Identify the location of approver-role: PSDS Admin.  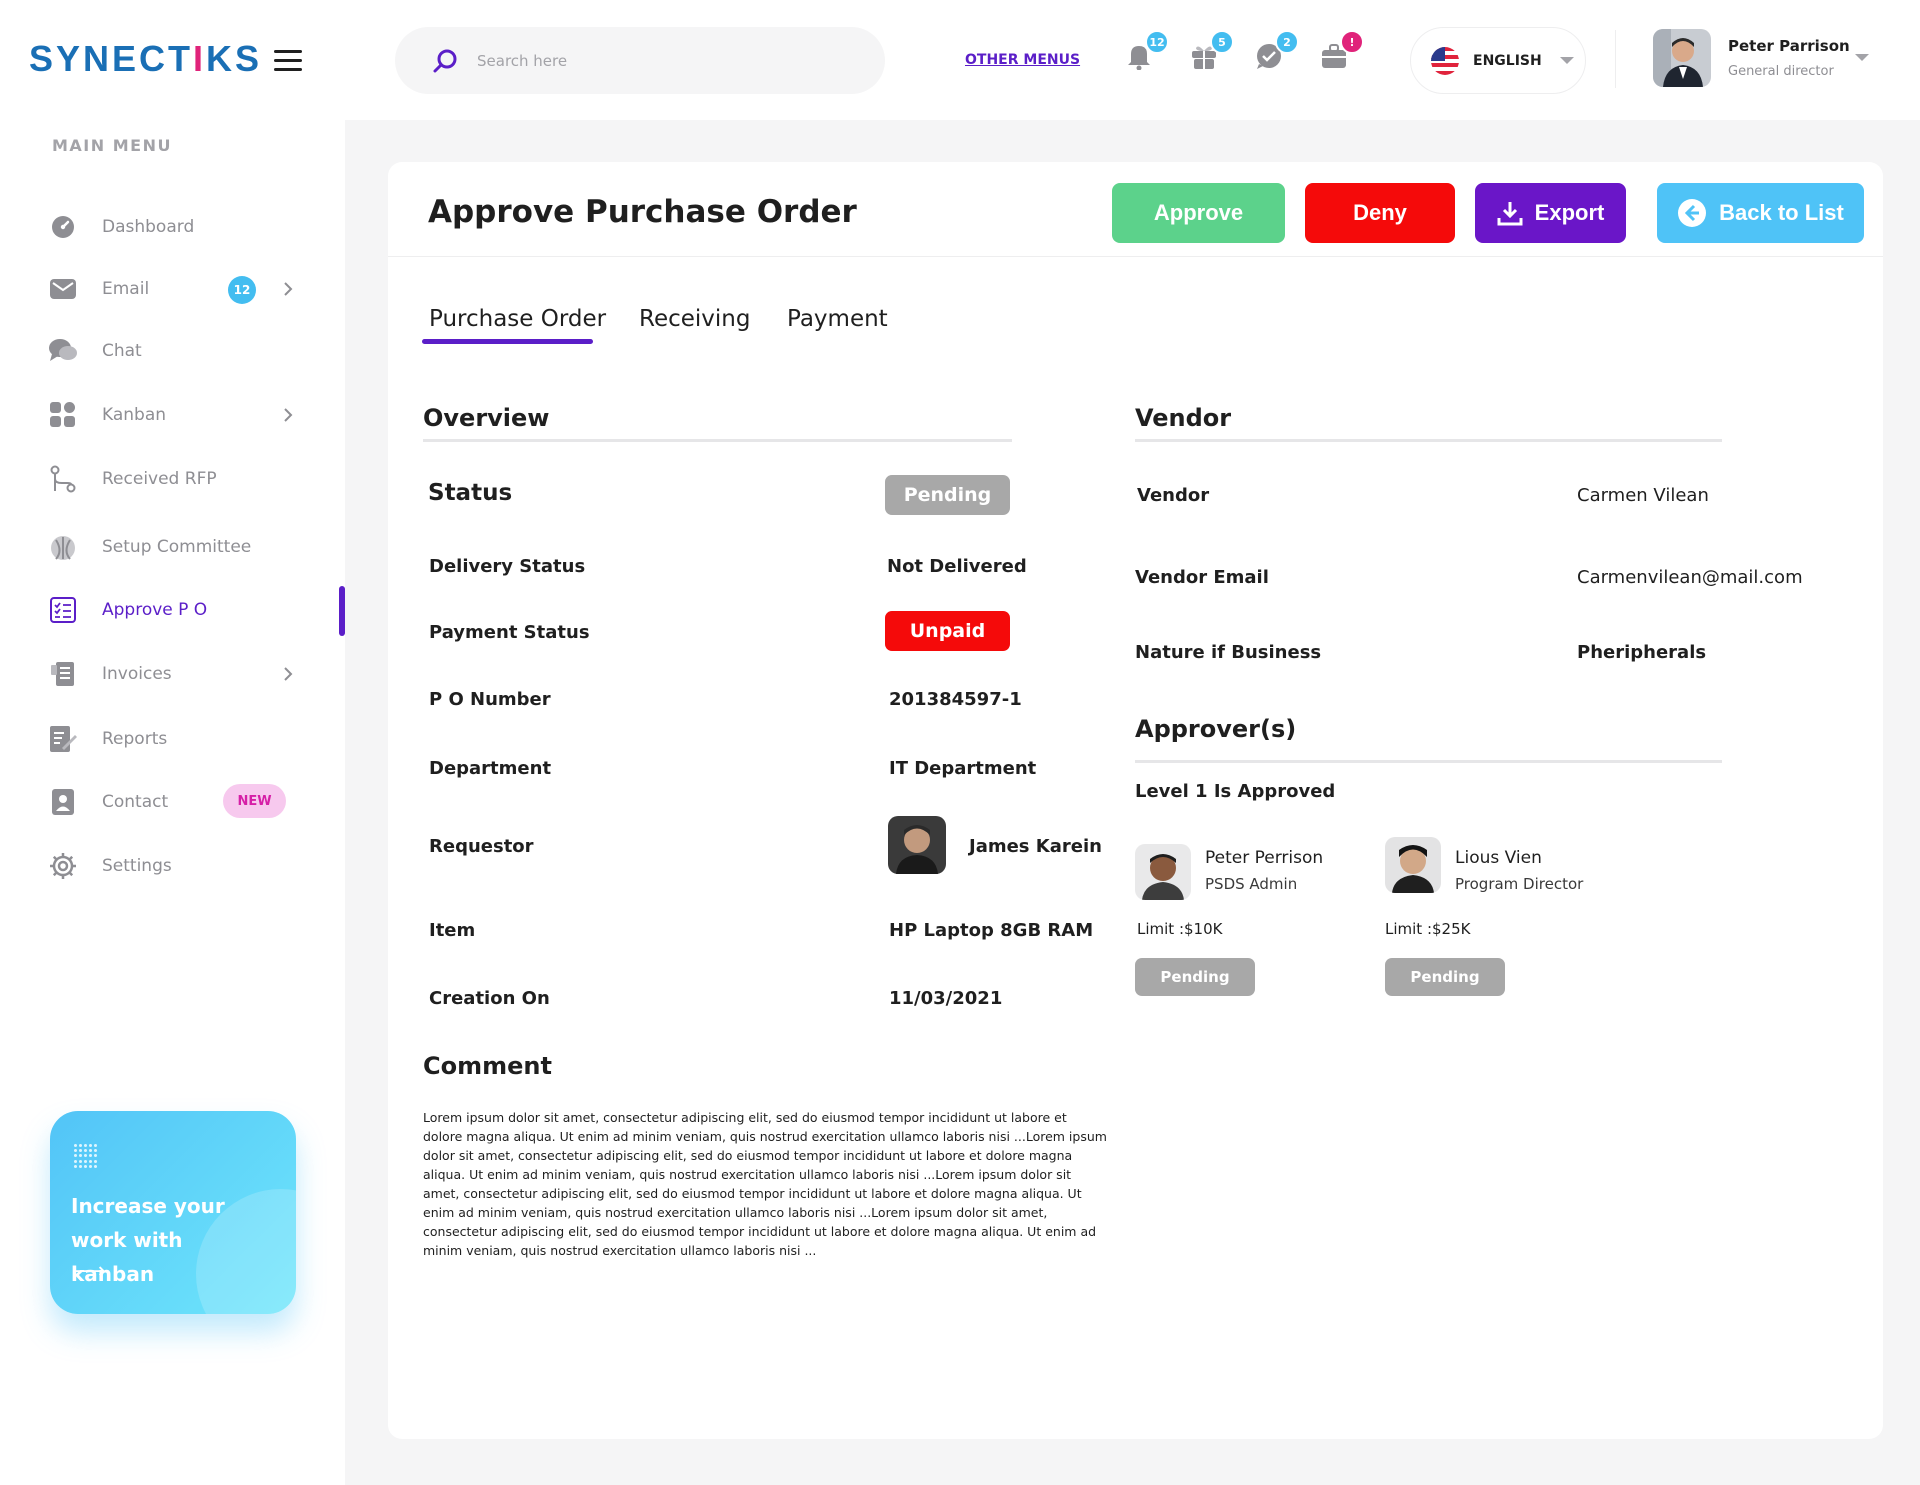
(1251, 884).